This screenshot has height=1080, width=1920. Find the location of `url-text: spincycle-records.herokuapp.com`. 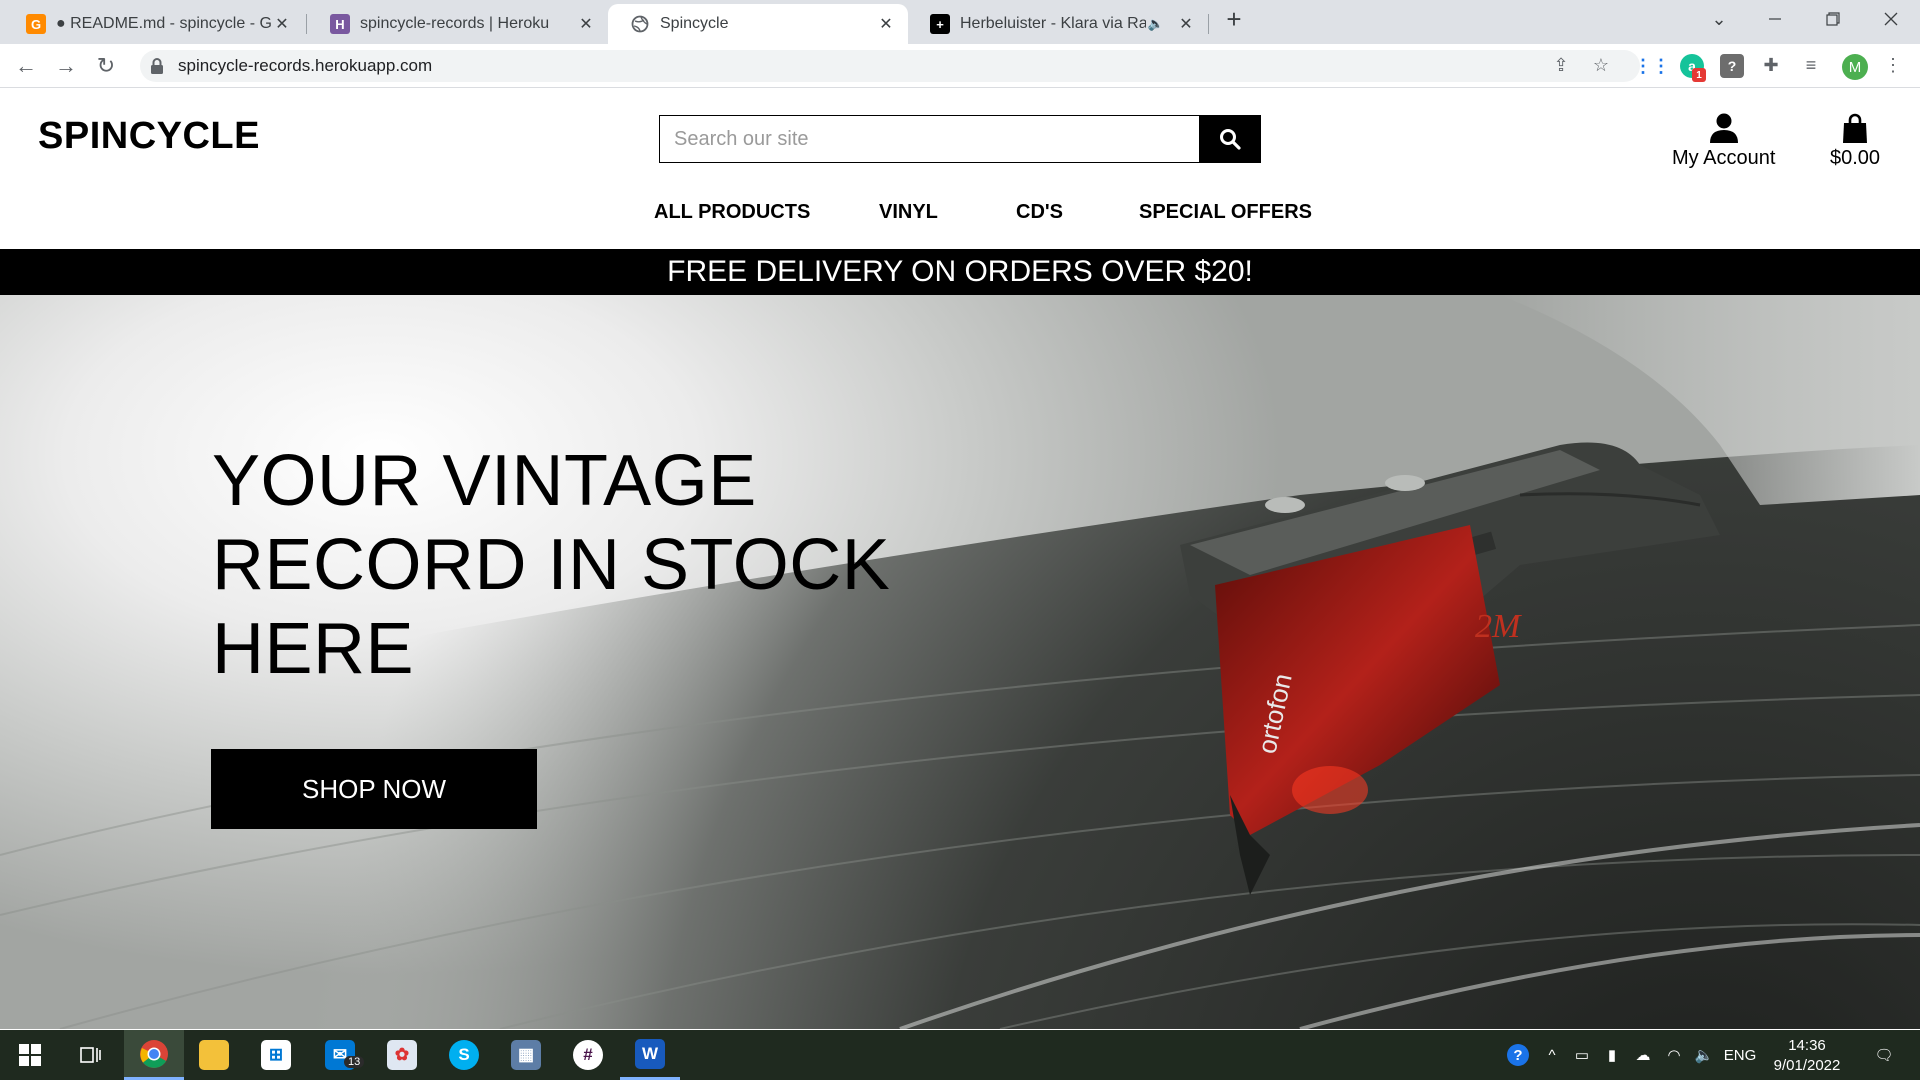

url-text: spincycle-records.herokuapp.com is located at coordinates (305, 65).